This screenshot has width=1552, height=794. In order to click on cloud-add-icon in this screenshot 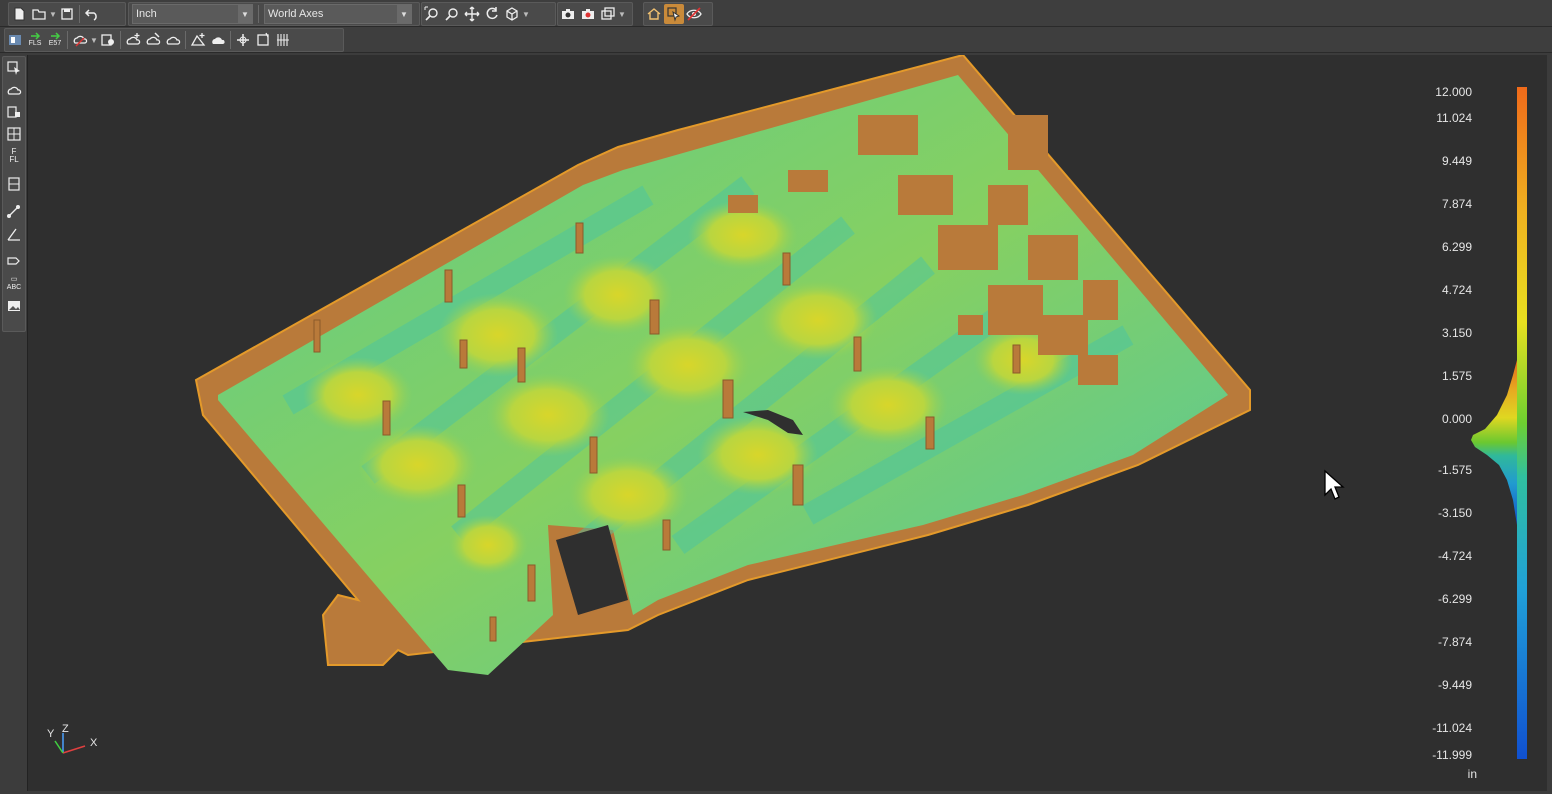, I will do `click(133, 39)`.